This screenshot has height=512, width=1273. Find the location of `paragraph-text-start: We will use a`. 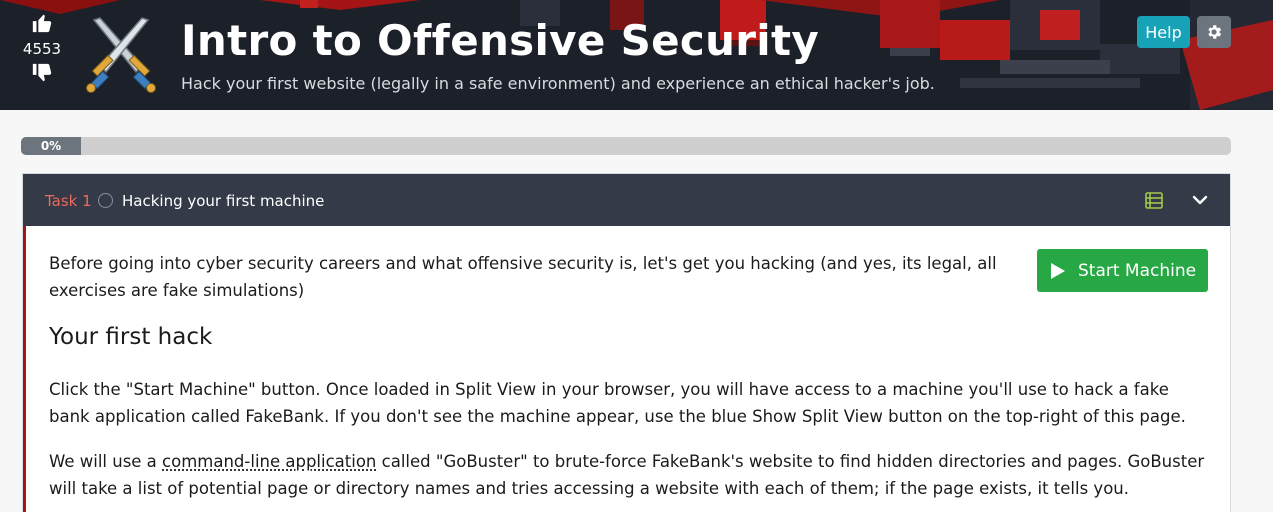

paragraph-text-start: We will use a is located at coordinates (106, 461).